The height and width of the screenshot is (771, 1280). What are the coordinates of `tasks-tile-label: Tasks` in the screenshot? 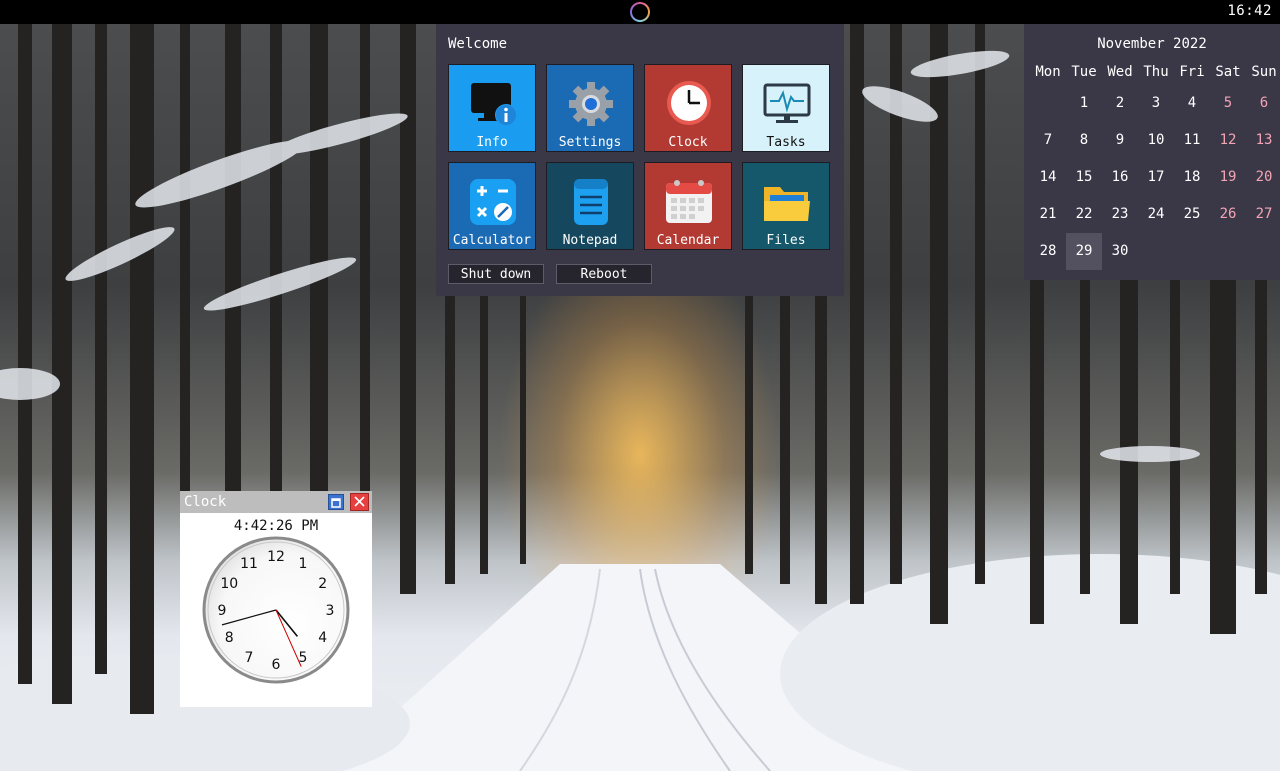 It's located at (786, 142).